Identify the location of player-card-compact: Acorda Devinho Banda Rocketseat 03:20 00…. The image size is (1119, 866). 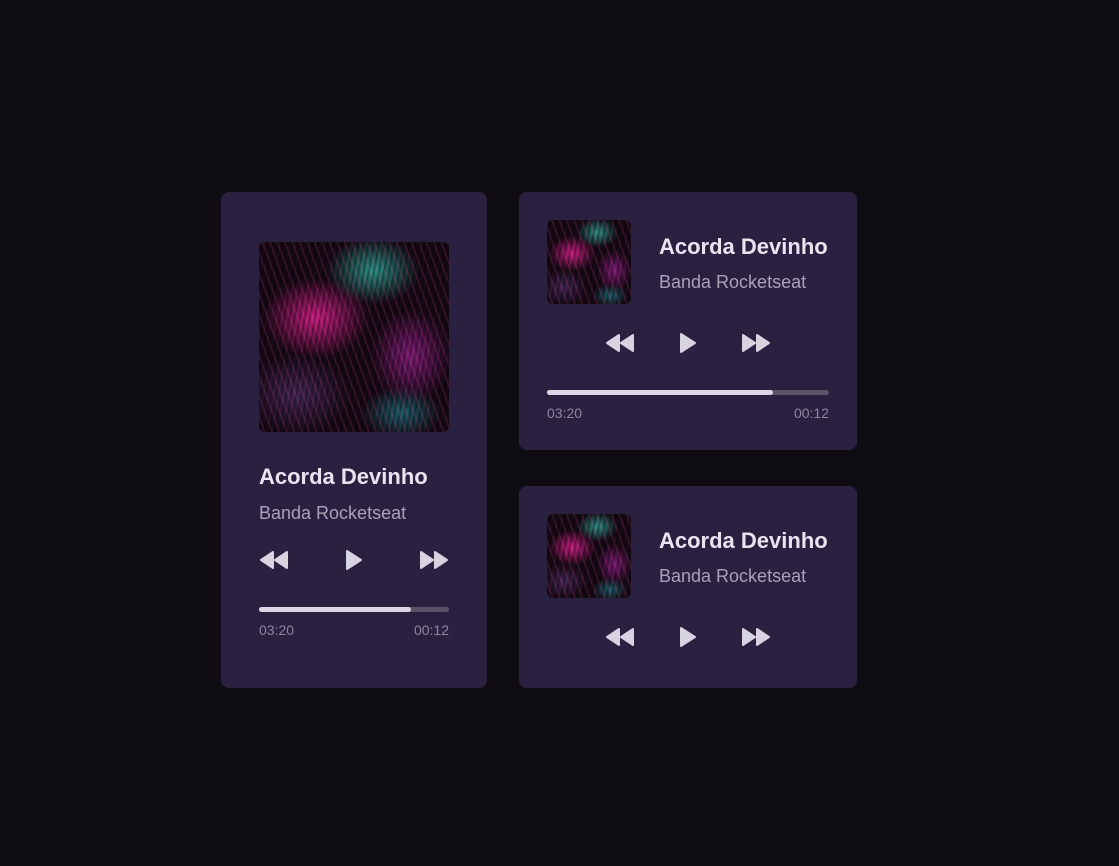
(688, 321).